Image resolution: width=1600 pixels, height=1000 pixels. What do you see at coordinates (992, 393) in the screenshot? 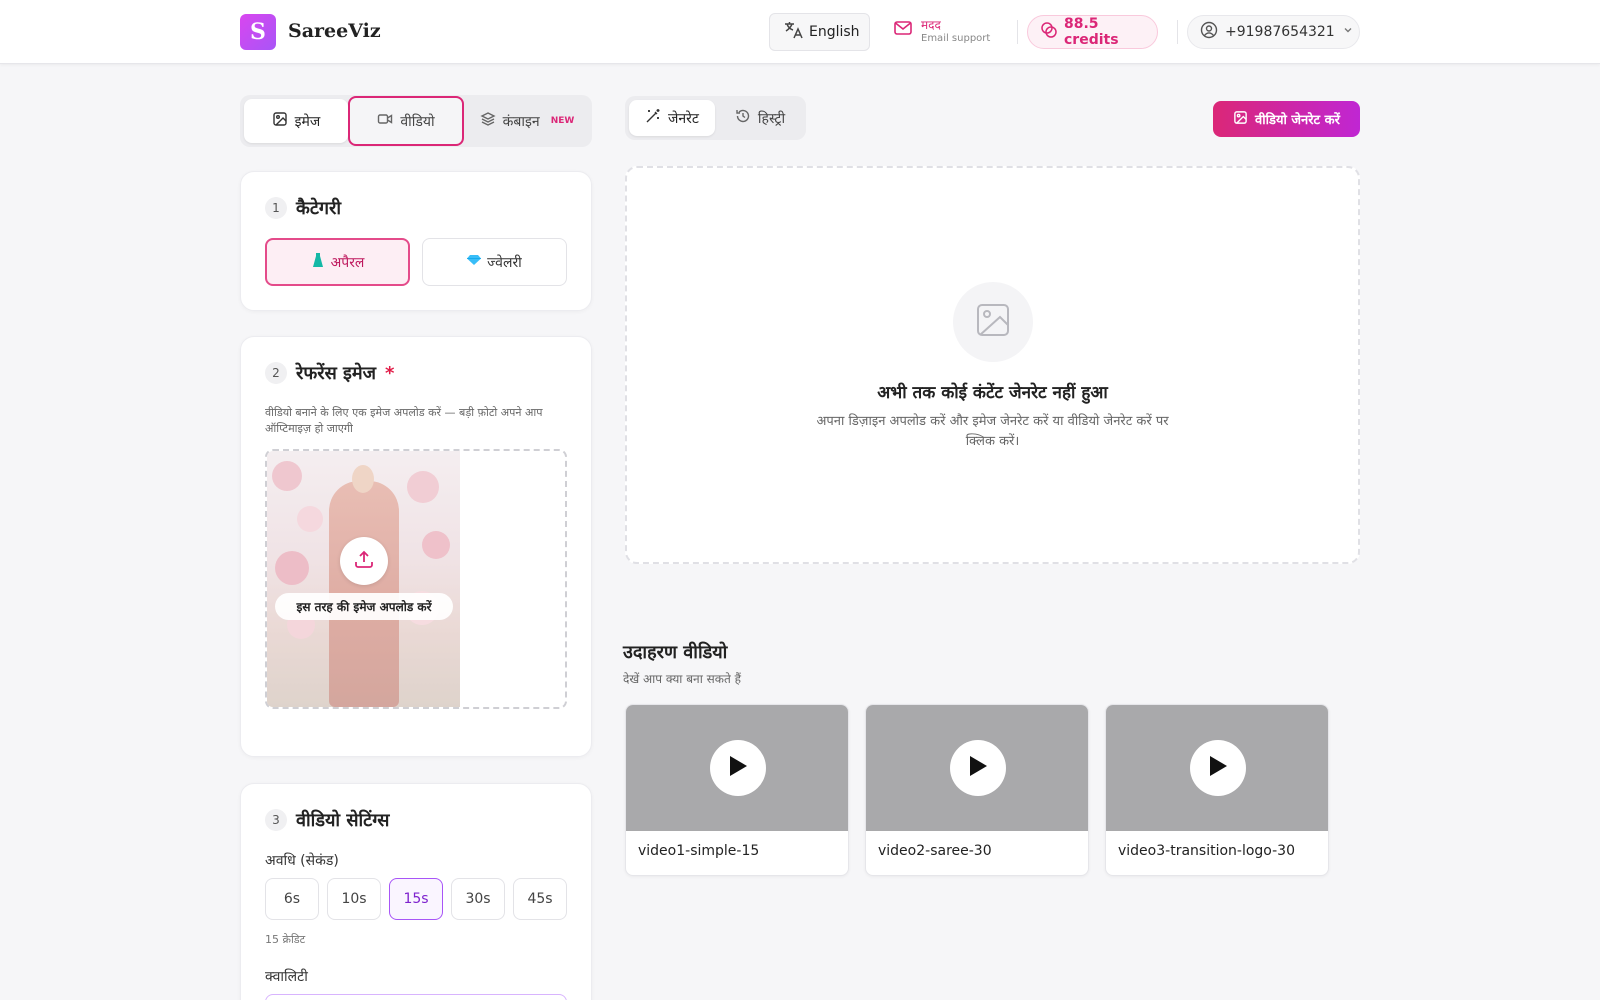
I see `empty-state-title: अभी तक कोई कंटेंट जेनरेट नहीं हुआ` at bounding box center [992, 393].